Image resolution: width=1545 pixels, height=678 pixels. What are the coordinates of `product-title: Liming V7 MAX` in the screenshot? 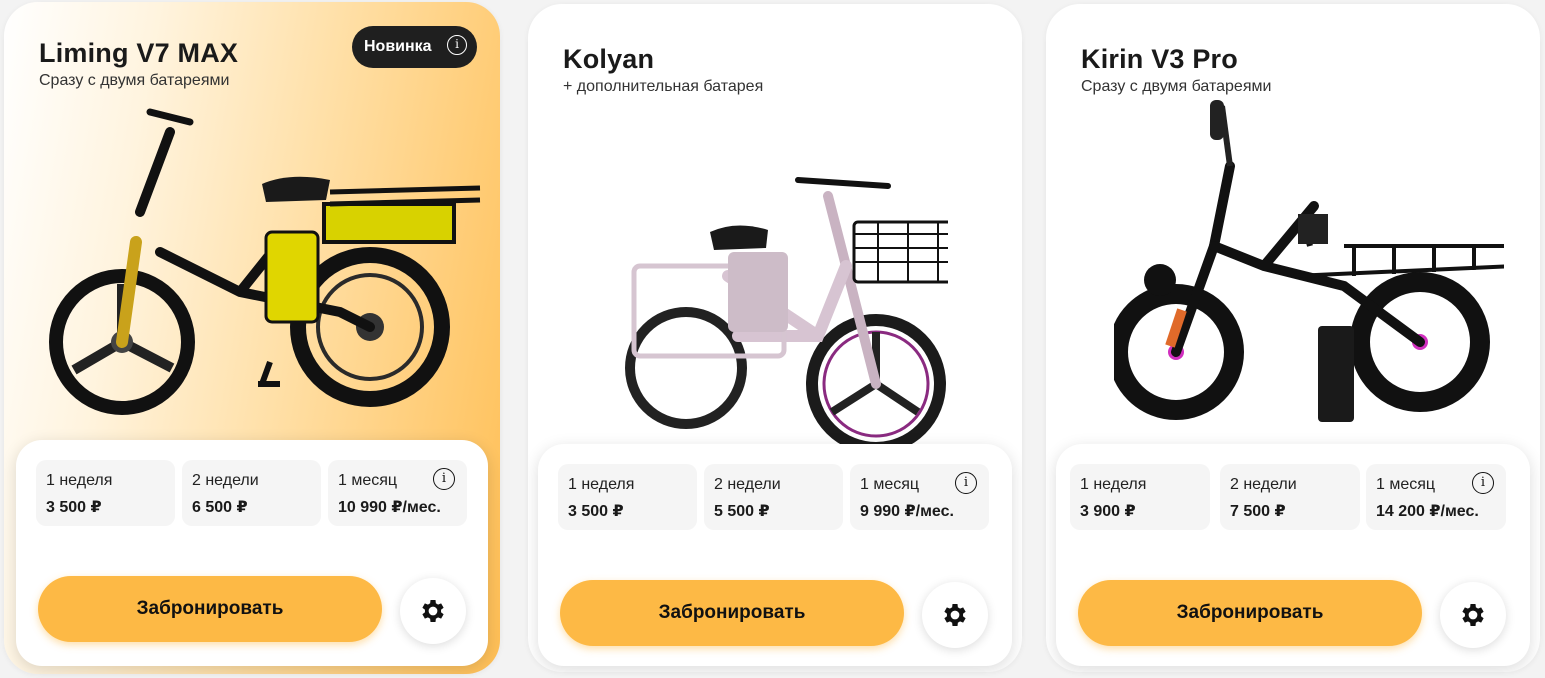 It's located at (139, 53).